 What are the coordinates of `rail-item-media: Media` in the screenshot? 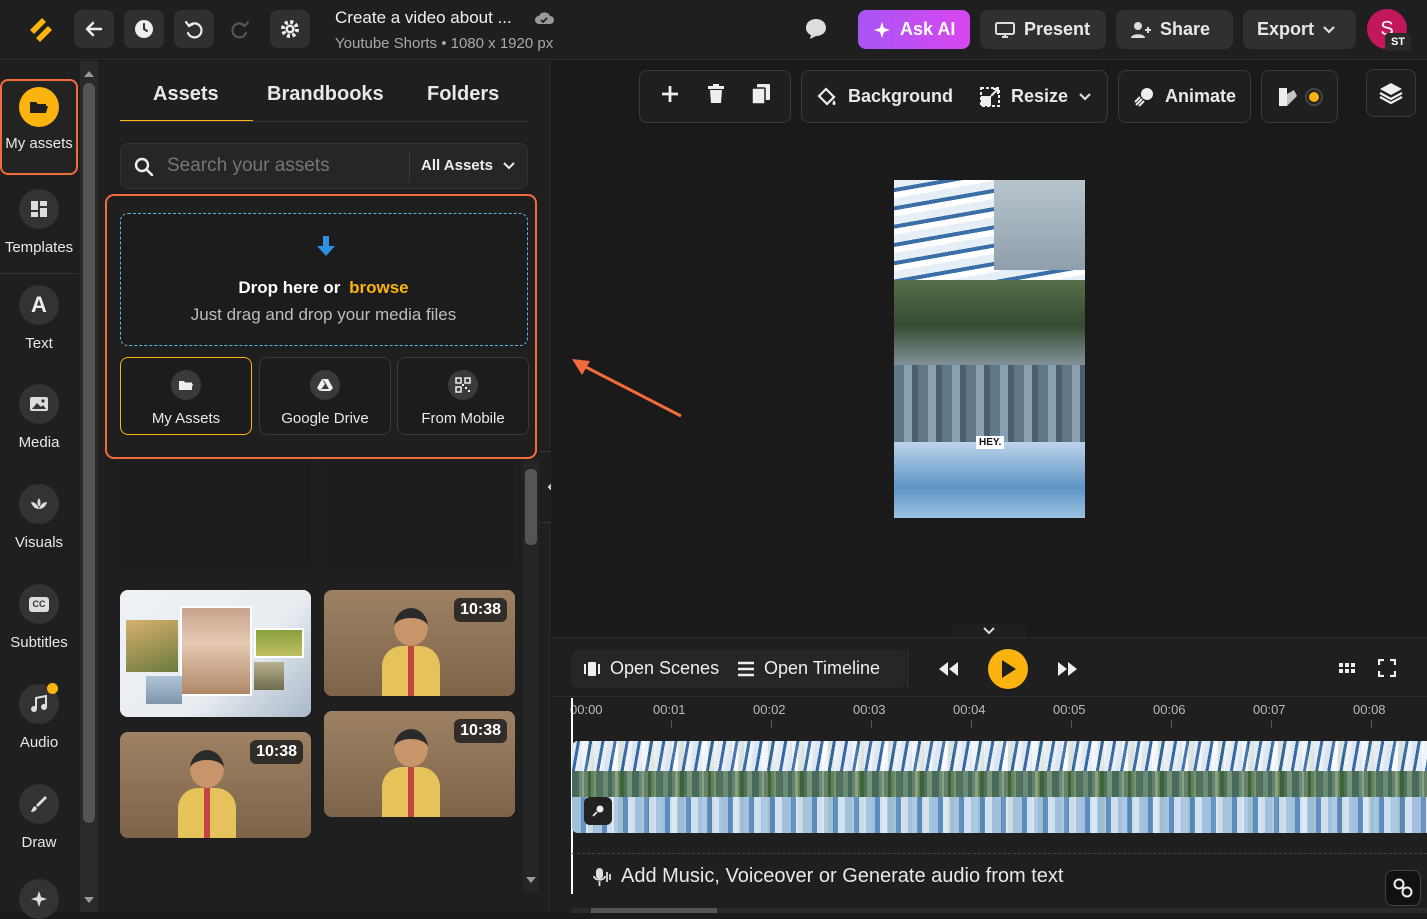 It's located at (39, 424).